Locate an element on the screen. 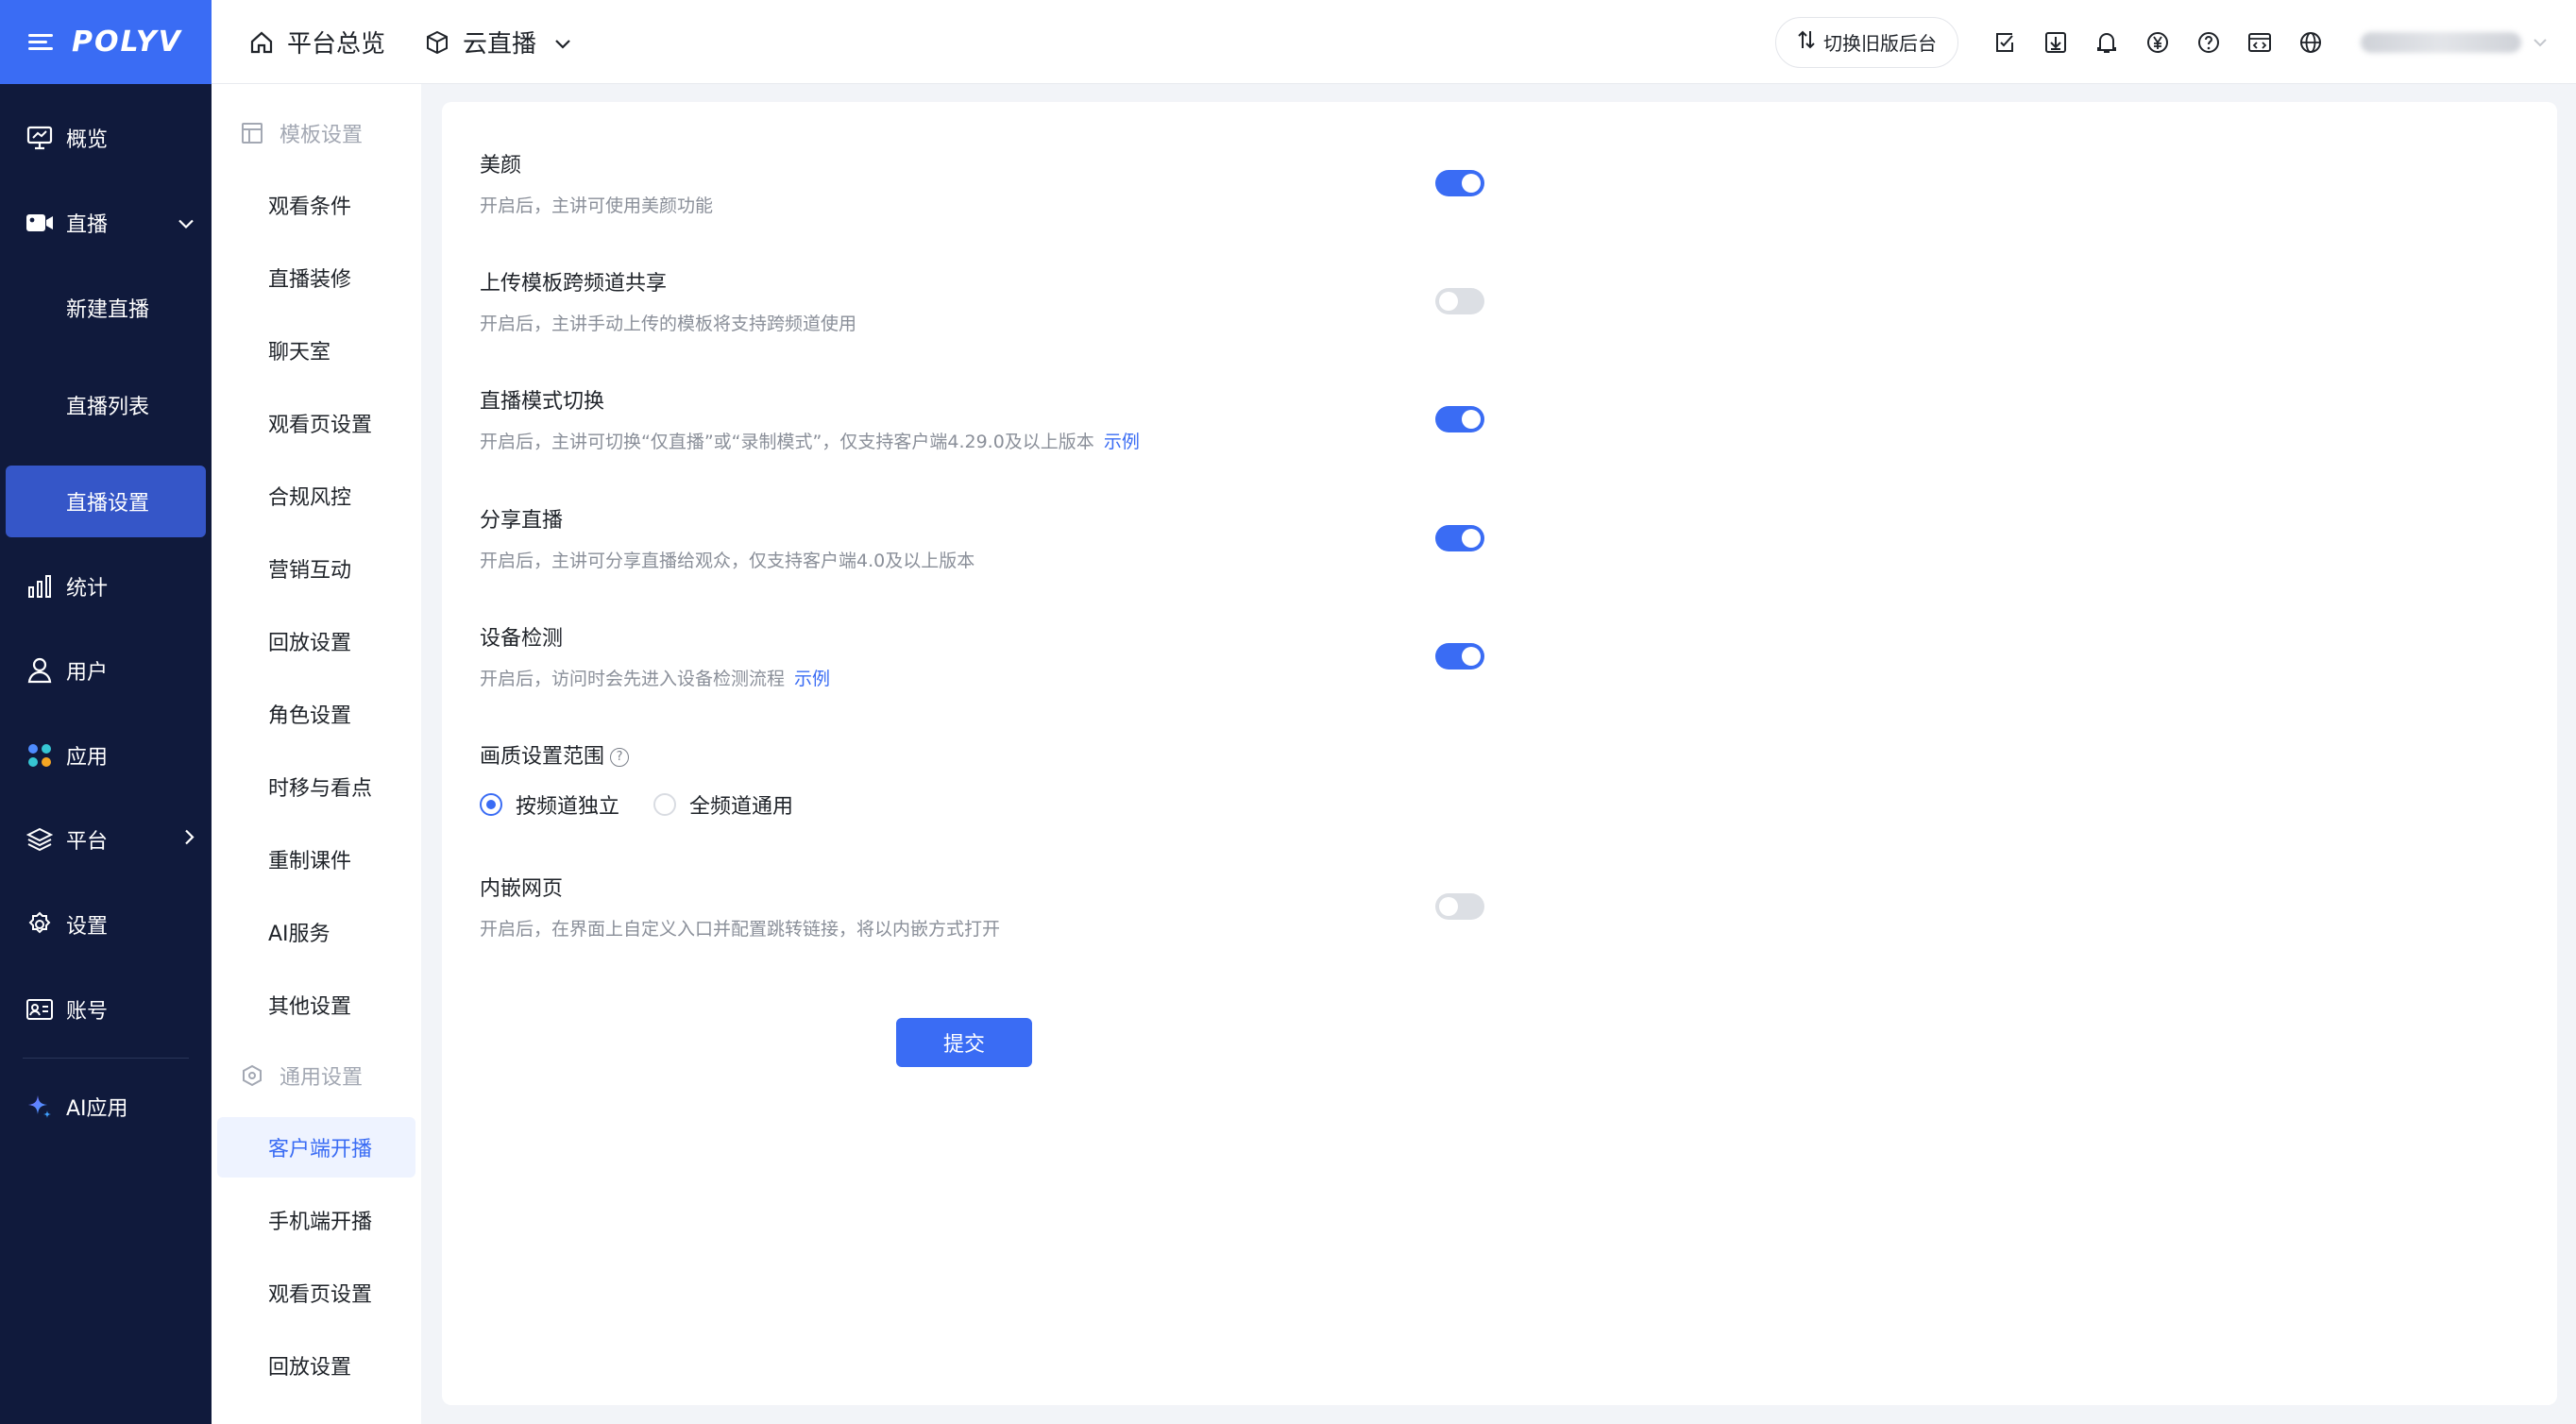 The width and height of the screenshot is (2576, 1424). checklist-icon is located at coordinates (2004, 42).